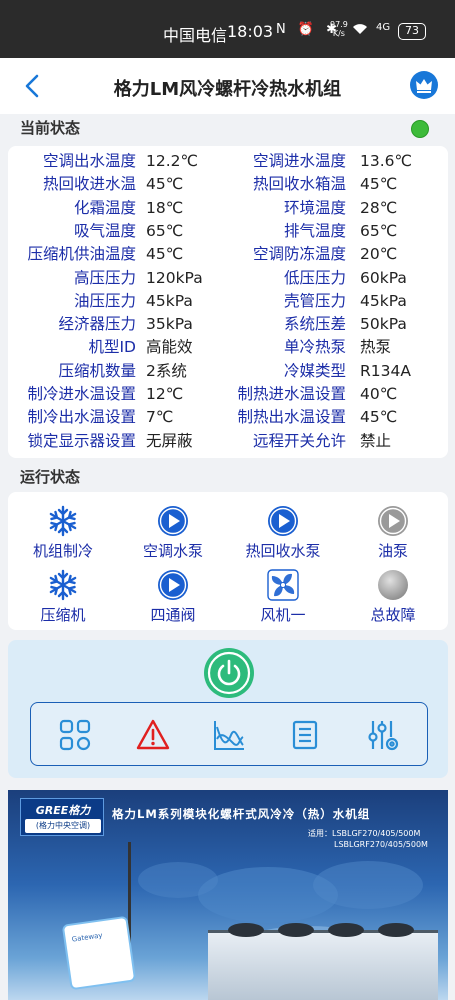  What do you see at coordinates (104, 277) in the screenshot?
I see `param-label: 高压压力` at bounding box center [104, 277].